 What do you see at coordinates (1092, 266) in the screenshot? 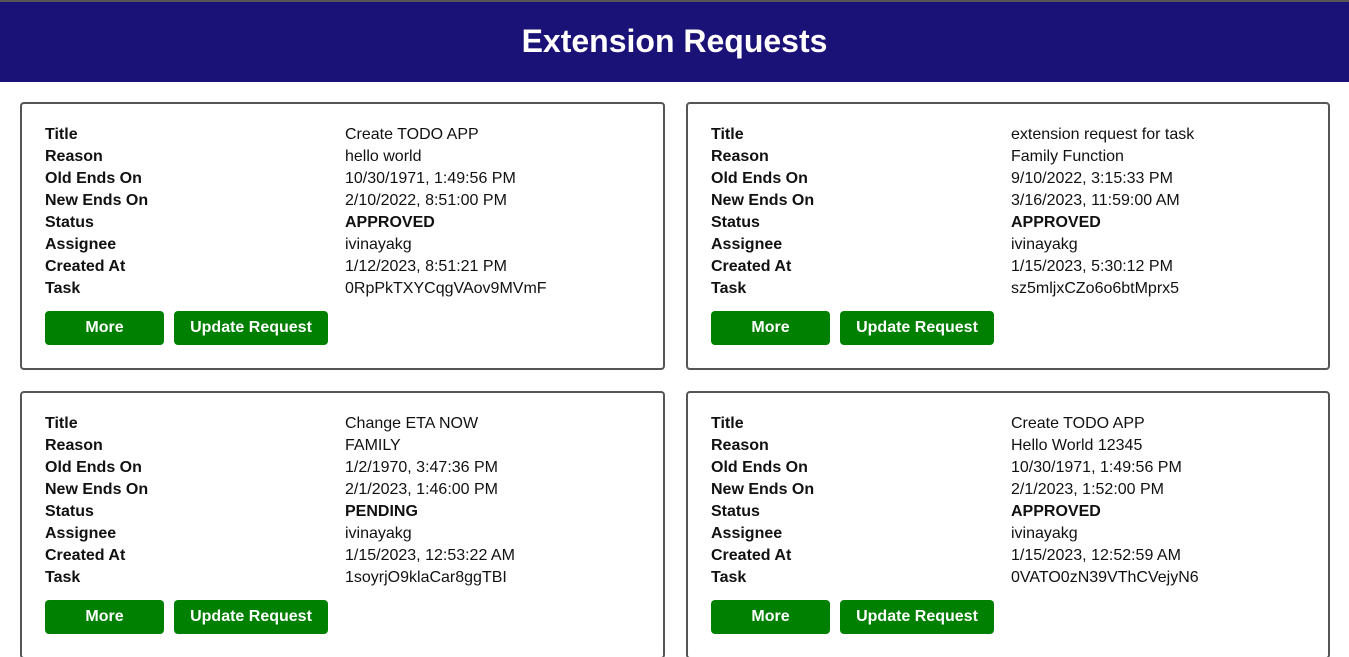
I see `created-at-value: 1/15/2023, 5:30:12 PM` at bounding box center [1092, 266].